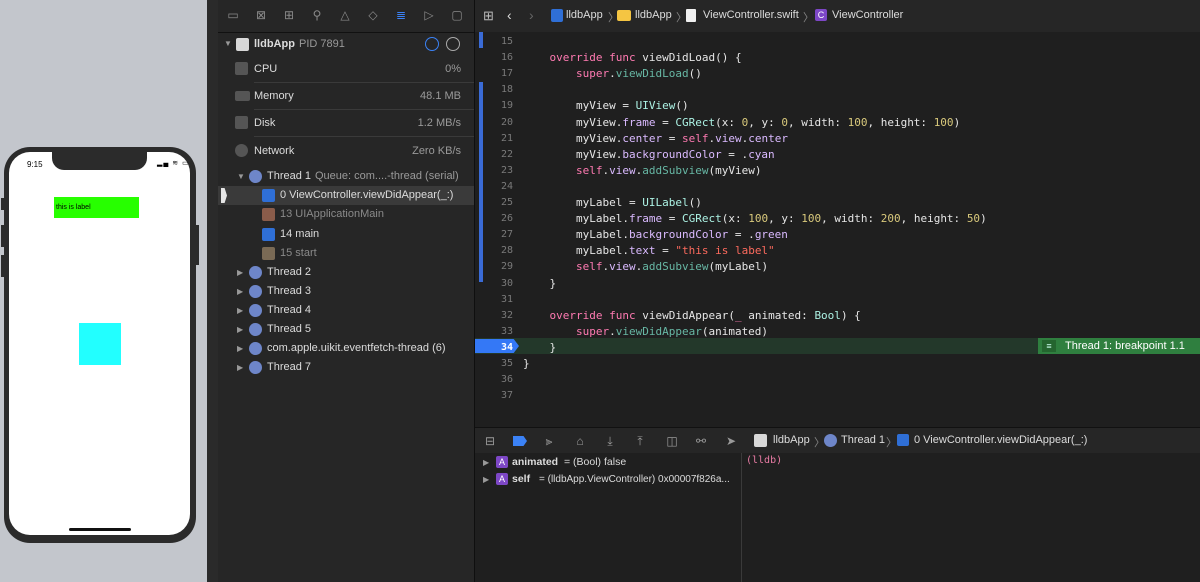  I want to click on gauge-memory: Memory 48.1 MB, so click(346, 96).